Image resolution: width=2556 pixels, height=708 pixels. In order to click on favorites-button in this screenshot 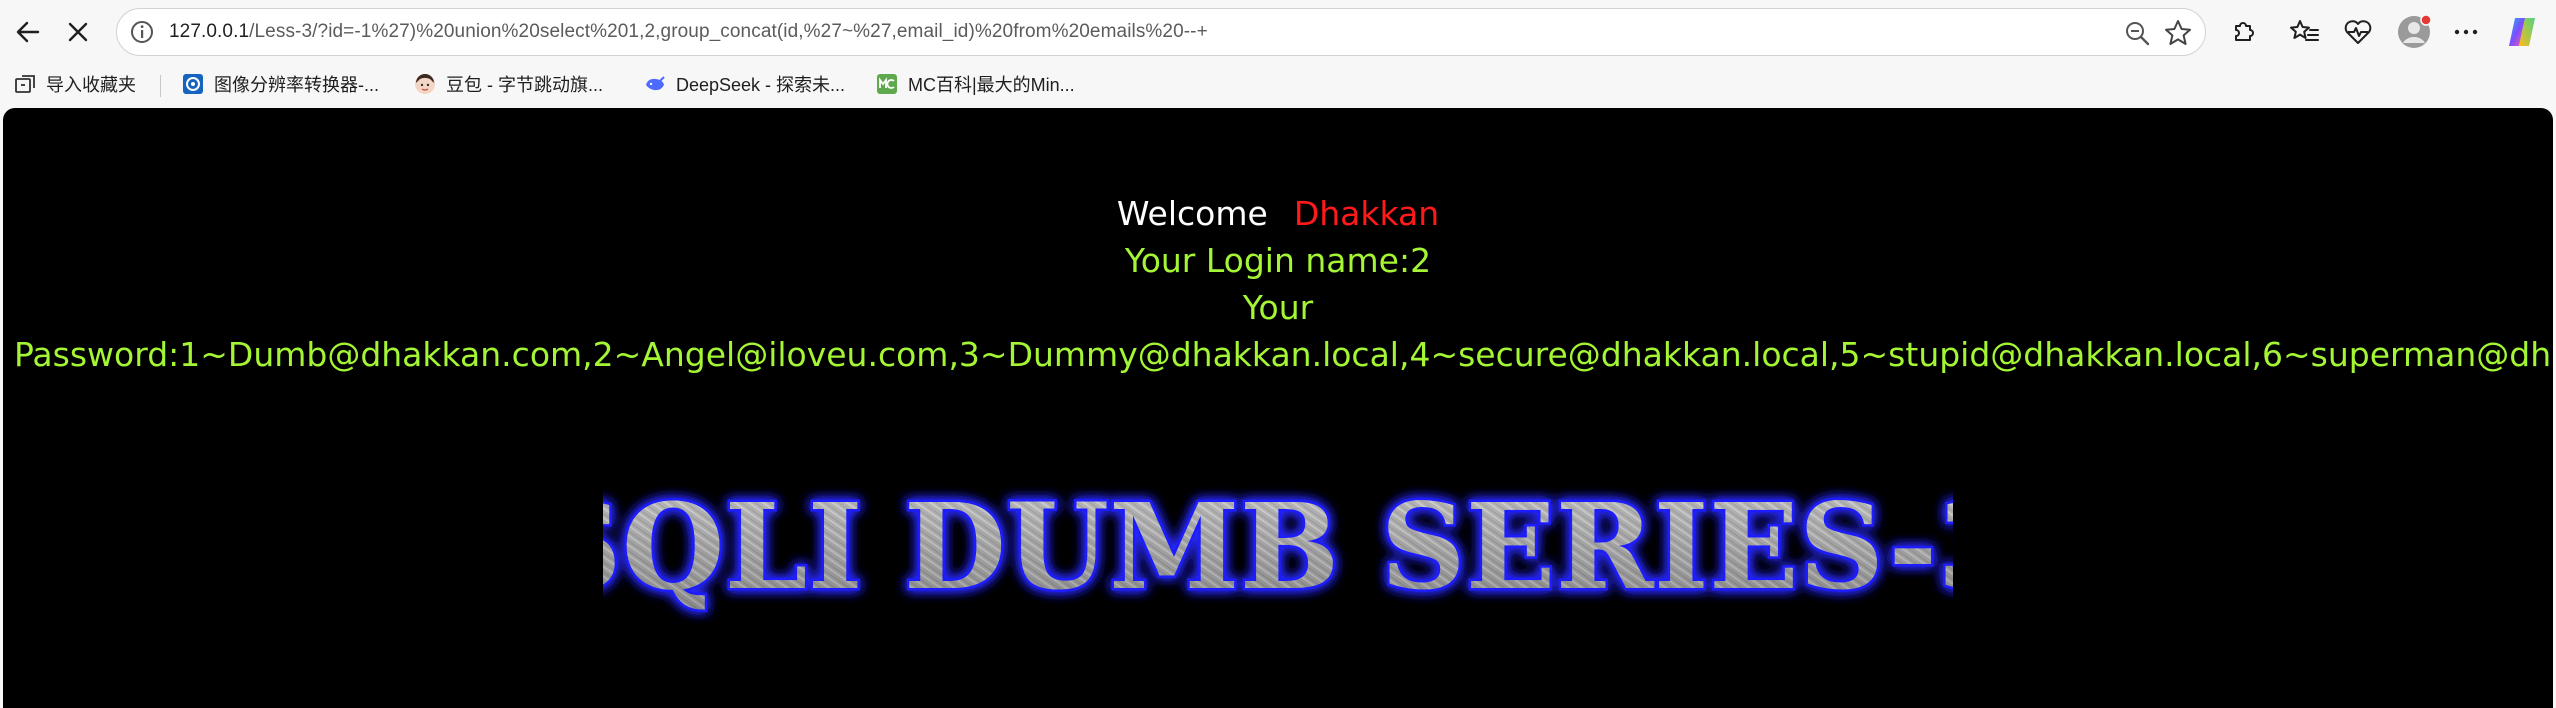, I will do `click(2304, 32)`.